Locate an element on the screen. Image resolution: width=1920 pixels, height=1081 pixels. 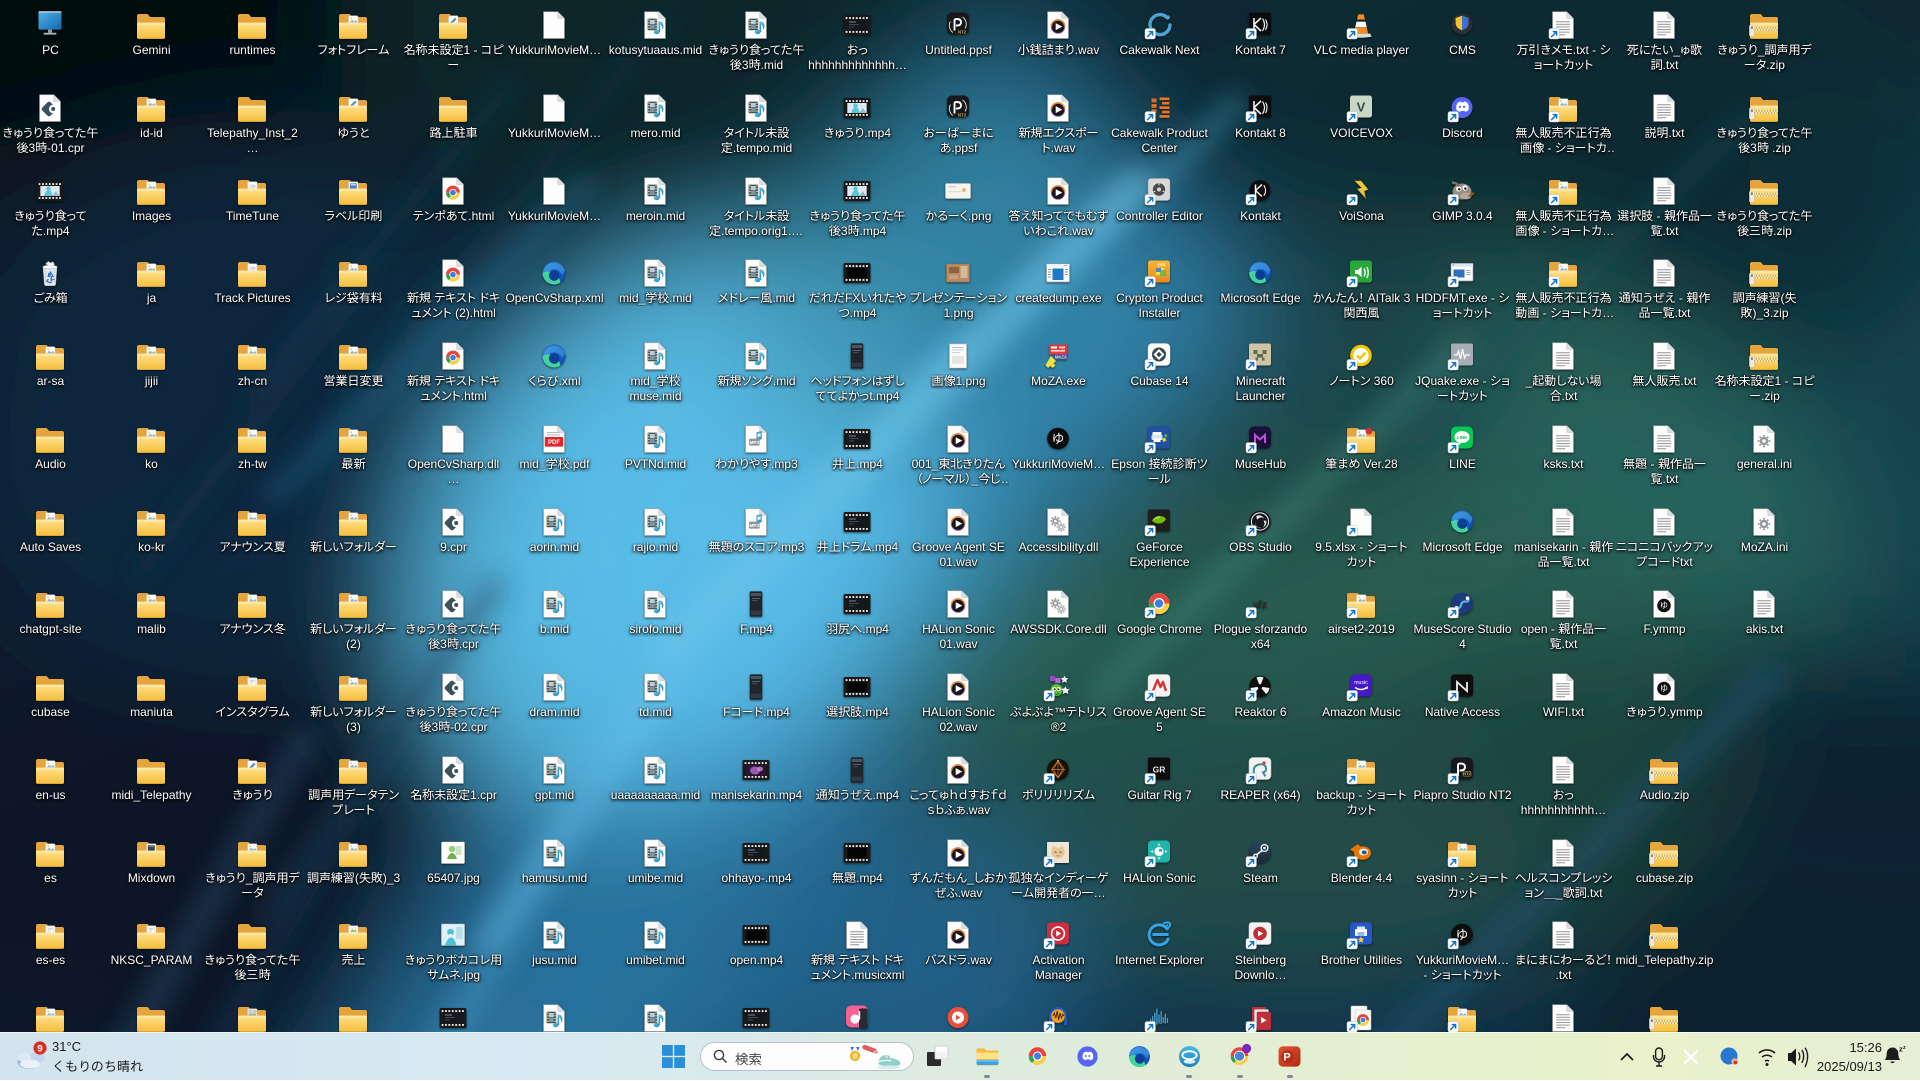
svg-text: MoZA is located at coordinates (1061, 357).